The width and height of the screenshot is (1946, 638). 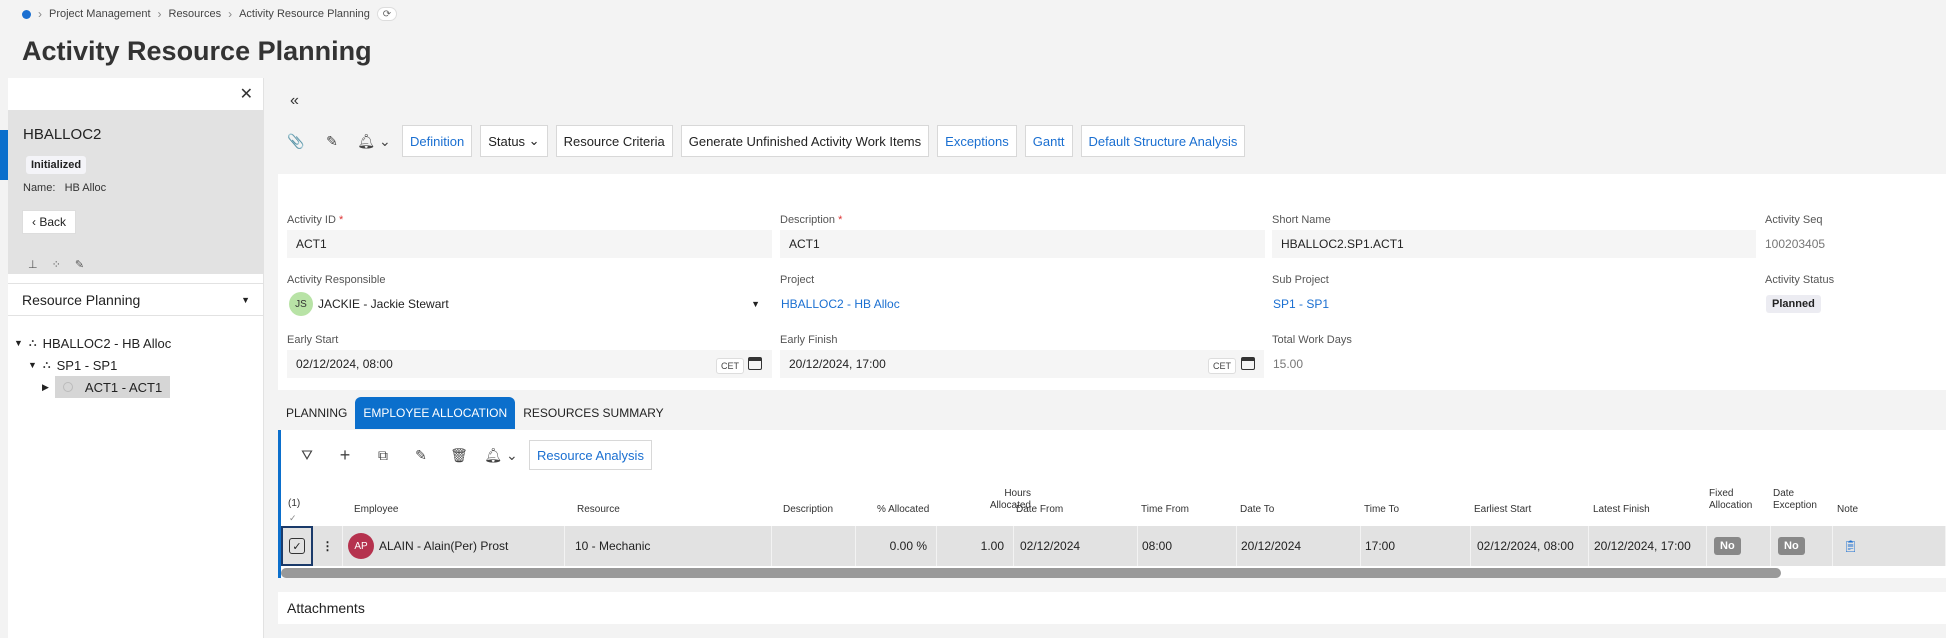 I want to click on short-name-field: HBALLOC2.SP1.ACT1, so click(x=1514, y=244).